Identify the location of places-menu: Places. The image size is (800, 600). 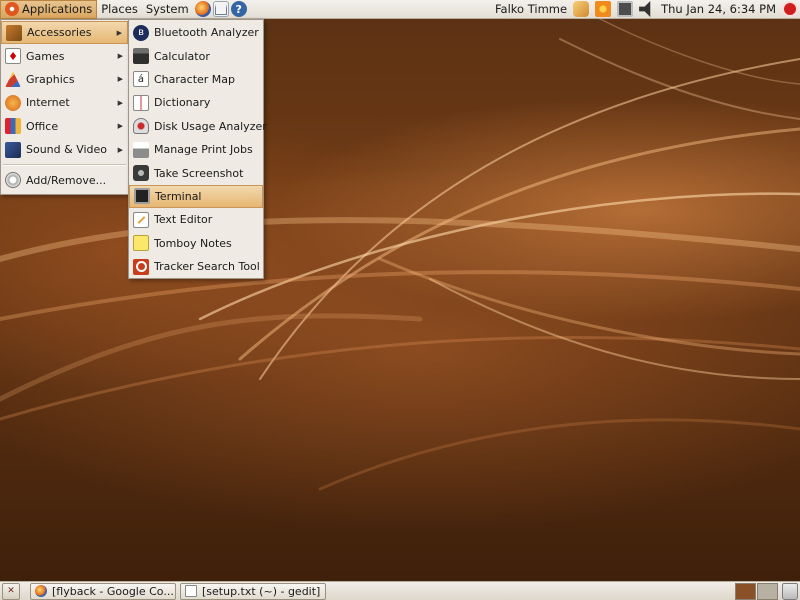
(119, 9).